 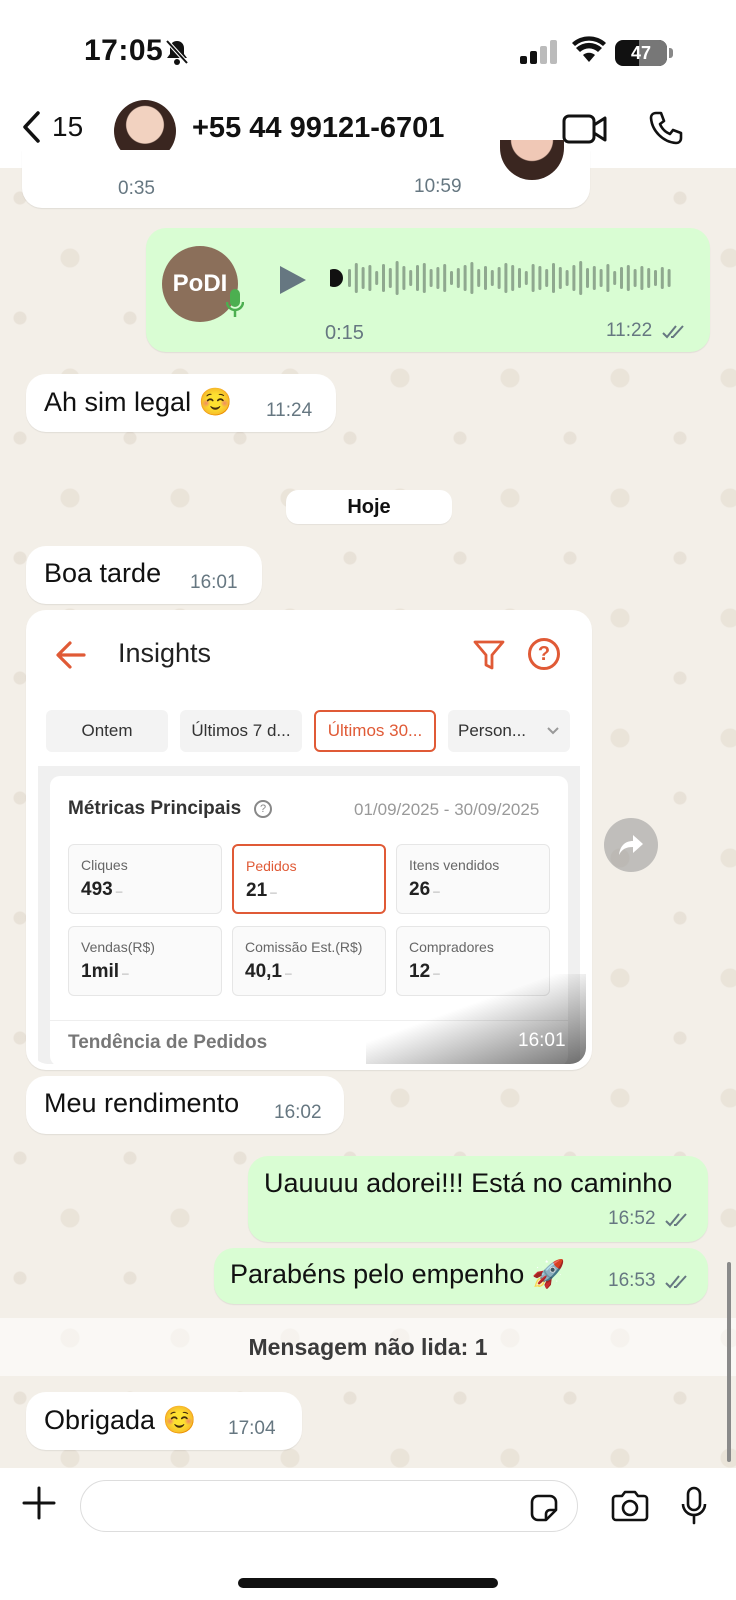 I want to click on message-input, so click(x=329, y=1506).